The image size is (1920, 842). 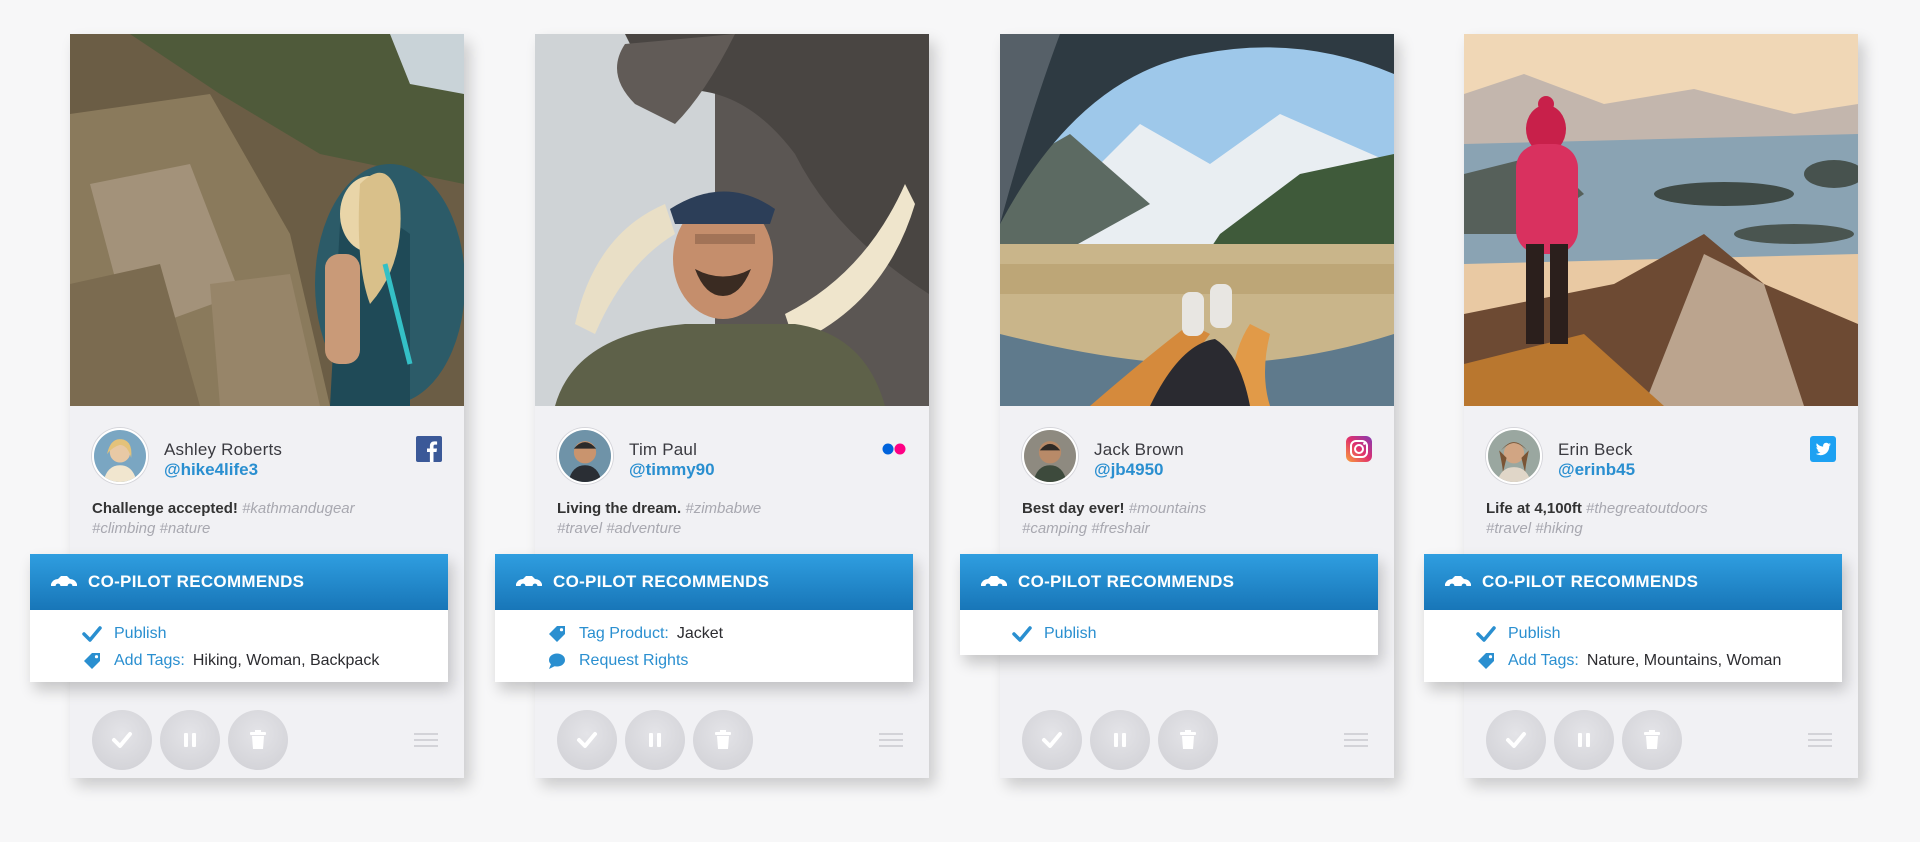 I want to click on caption-hashtags: #travel #hiking, so click(x=1534, y=528).